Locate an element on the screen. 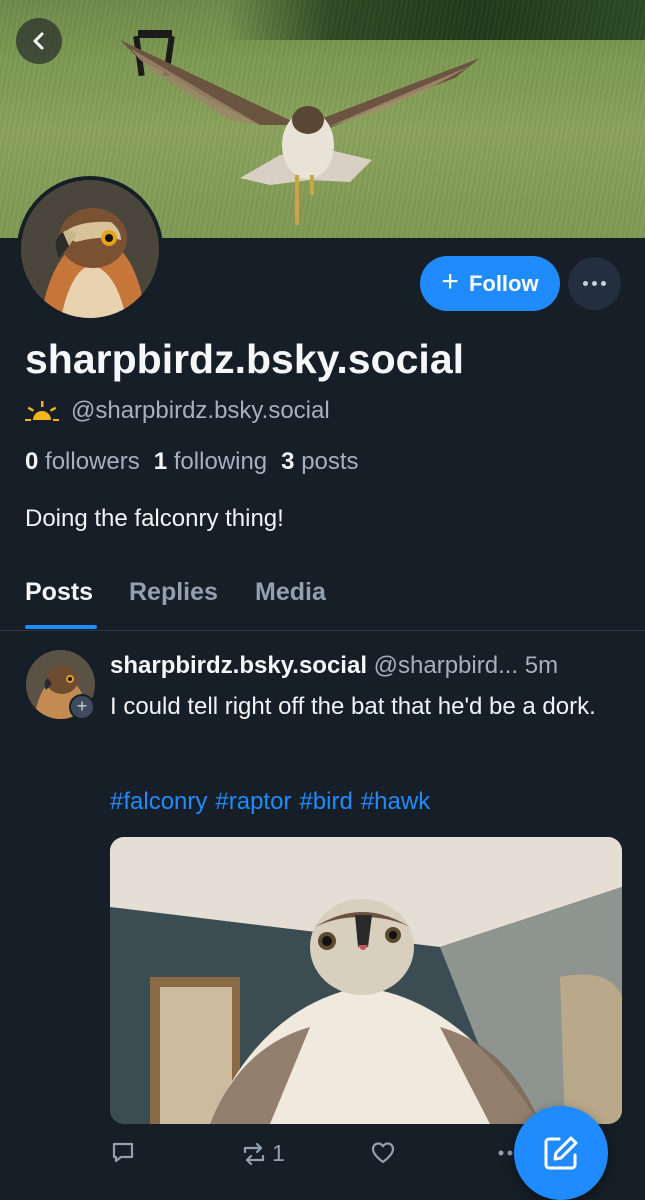  profile-handle: @sharpbirdz.bsky.social is located at coordinates (200, 410).